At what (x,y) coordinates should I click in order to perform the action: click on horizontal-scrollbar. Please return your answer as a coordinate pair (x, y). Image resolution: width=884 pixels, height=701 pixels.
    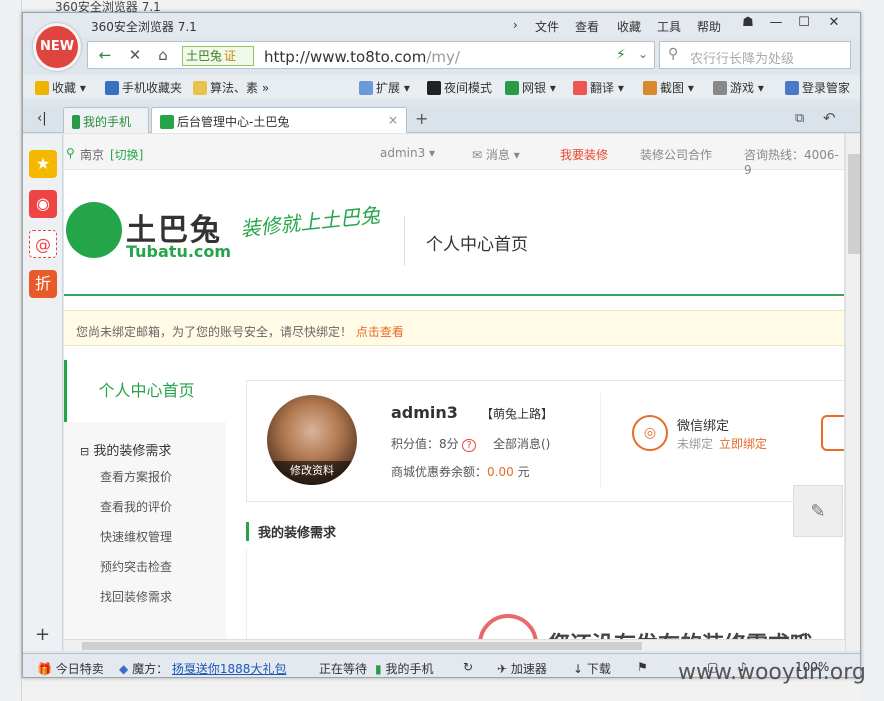
    Looking at the image, I should click on (454, 645).